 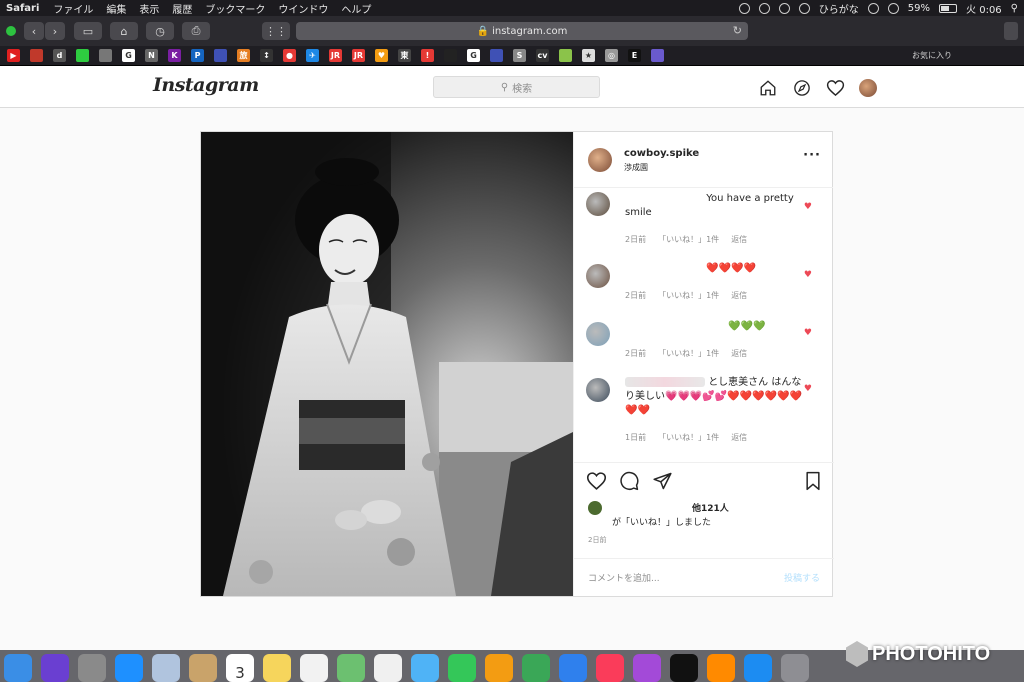 What do you see at coordinates (88, 31) in the screenshot?
I see `sidebar-toggle-icon: ▭` at bounding box center [88, 31].